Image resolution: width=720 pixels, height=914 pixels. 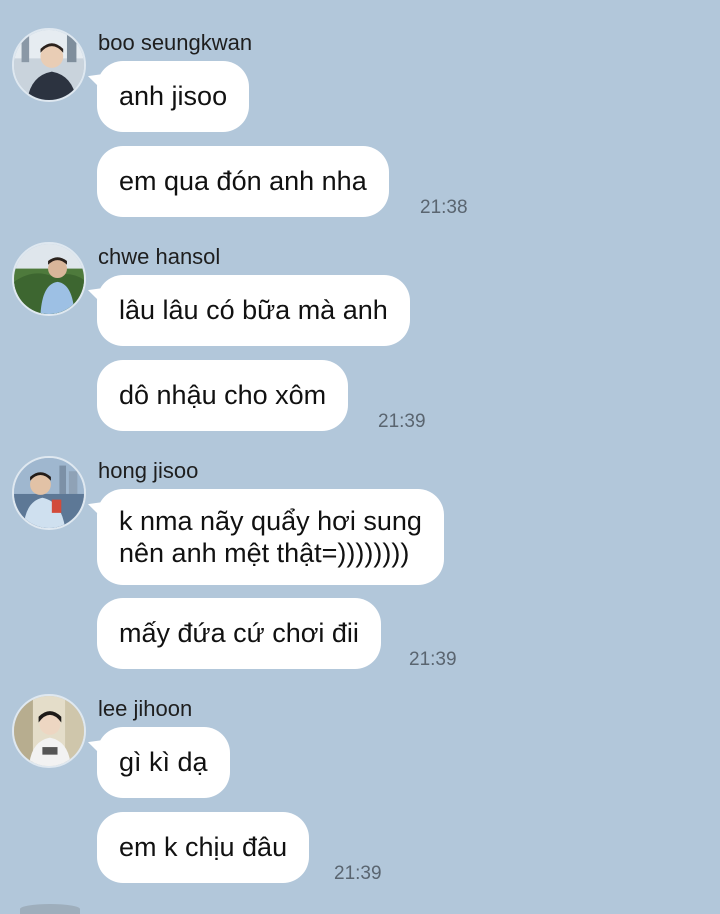 What do you see at coordinates (148, 470) in the screenshot?
I see `sender-name: hong jisoo` at bounding box center [148, 470].